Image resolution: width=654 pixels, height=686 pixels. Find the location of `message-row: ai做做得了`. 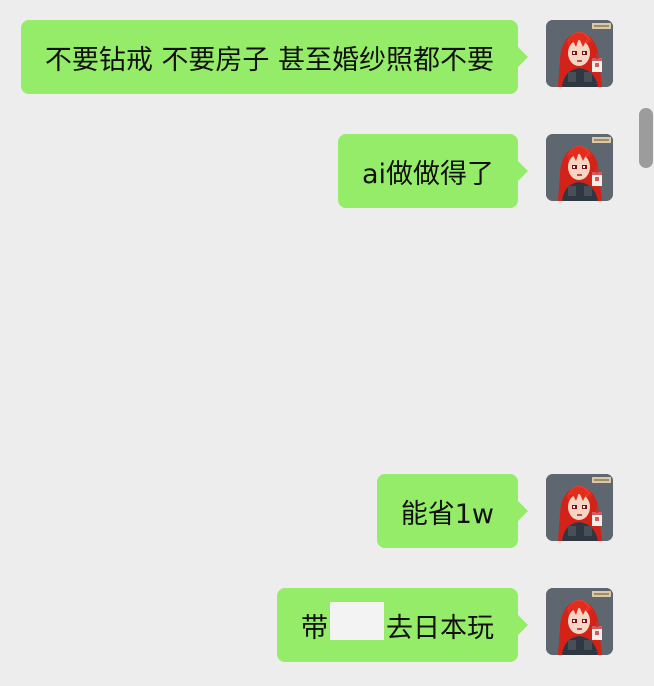

message-row: ai做做得了 is located at coordinates (327, 171).